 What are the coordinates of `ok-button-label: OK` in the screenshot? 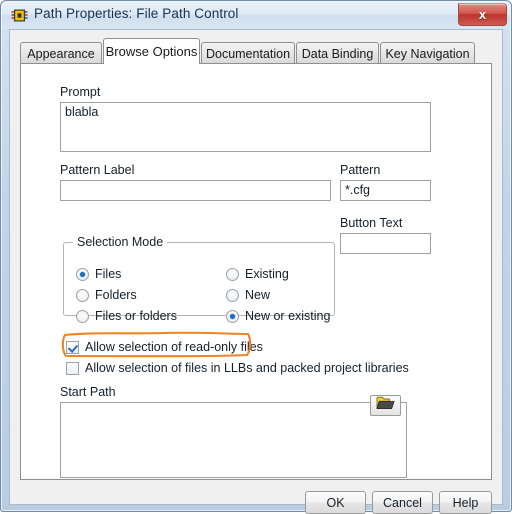 It's located at (335, 502).